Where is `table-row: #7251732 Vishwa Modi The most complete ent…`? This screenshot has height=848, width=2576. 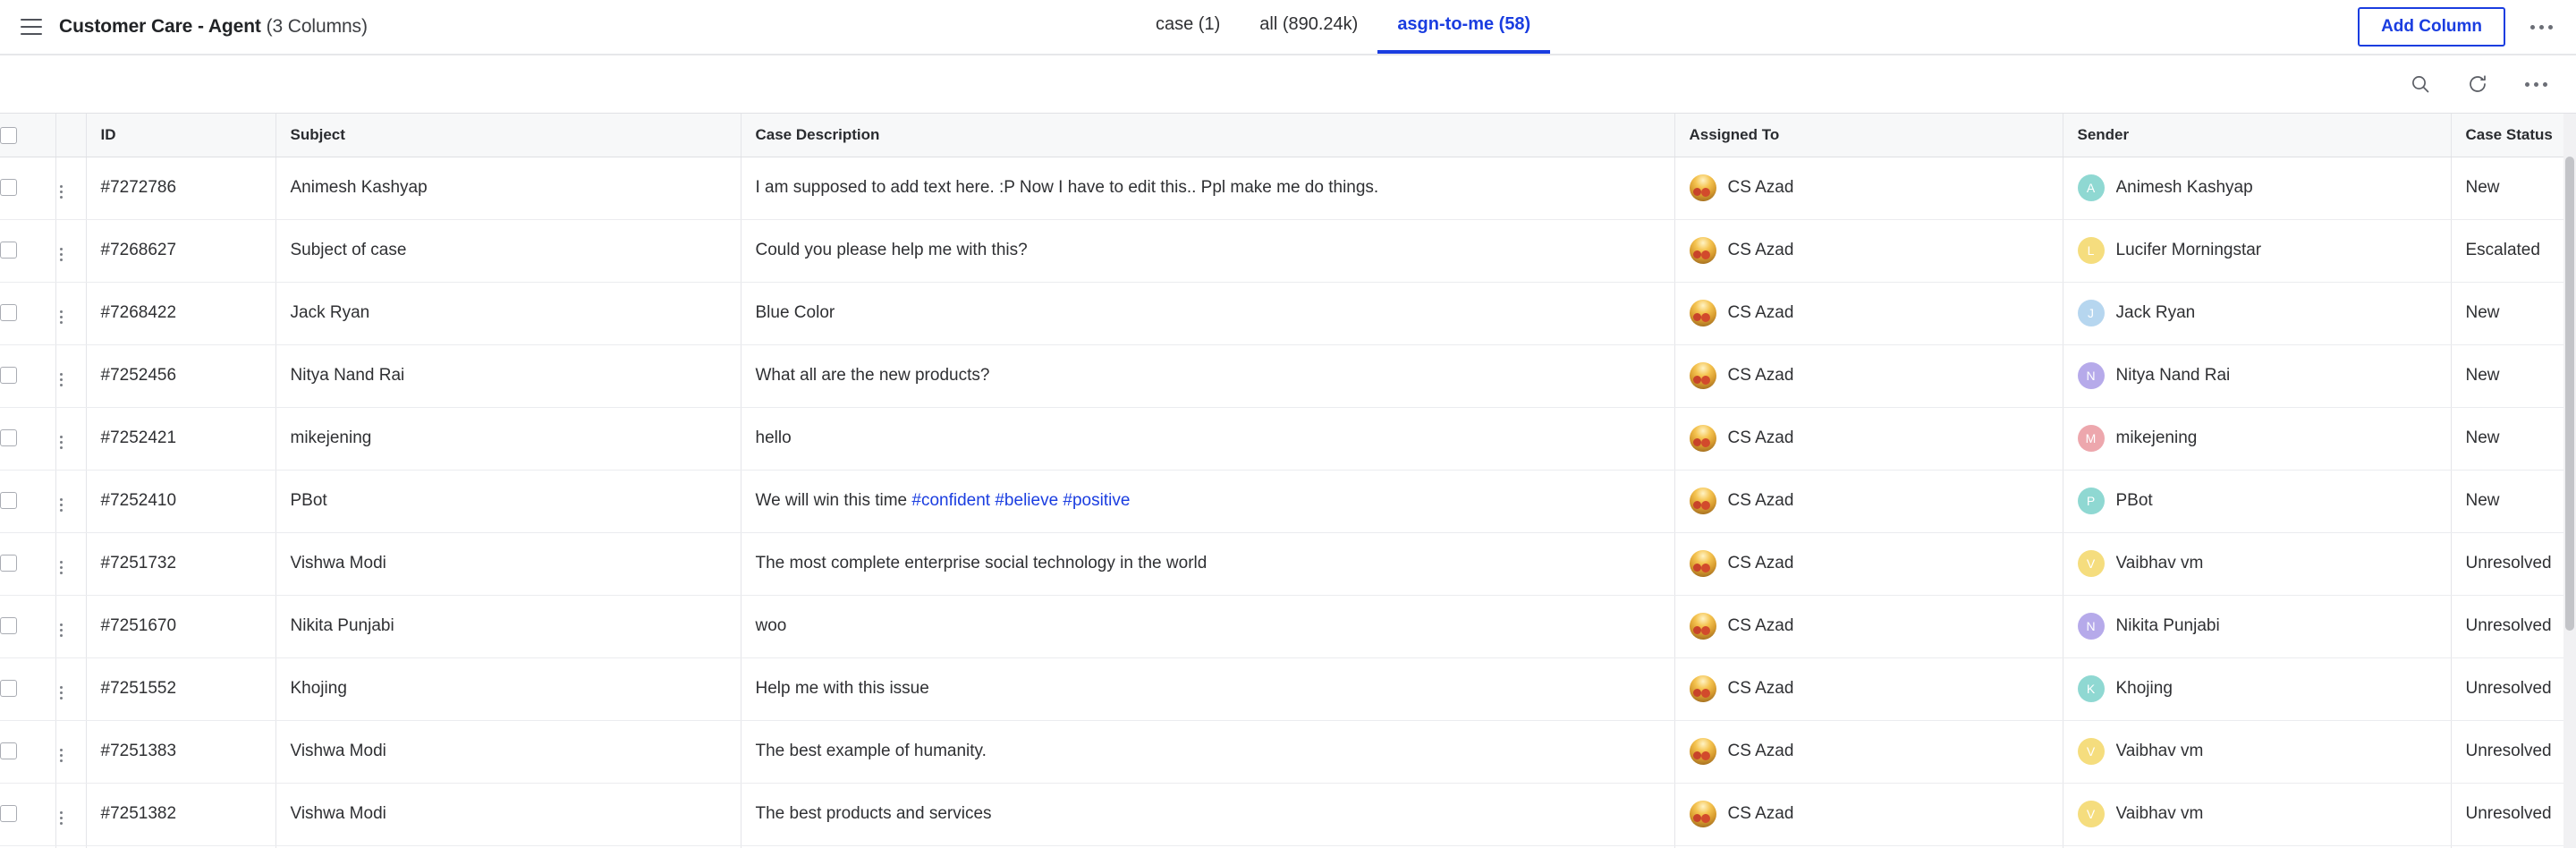 table-row: #7251732 Vishwa Modi The most complete ent… is located at coordinates (1288, 564).